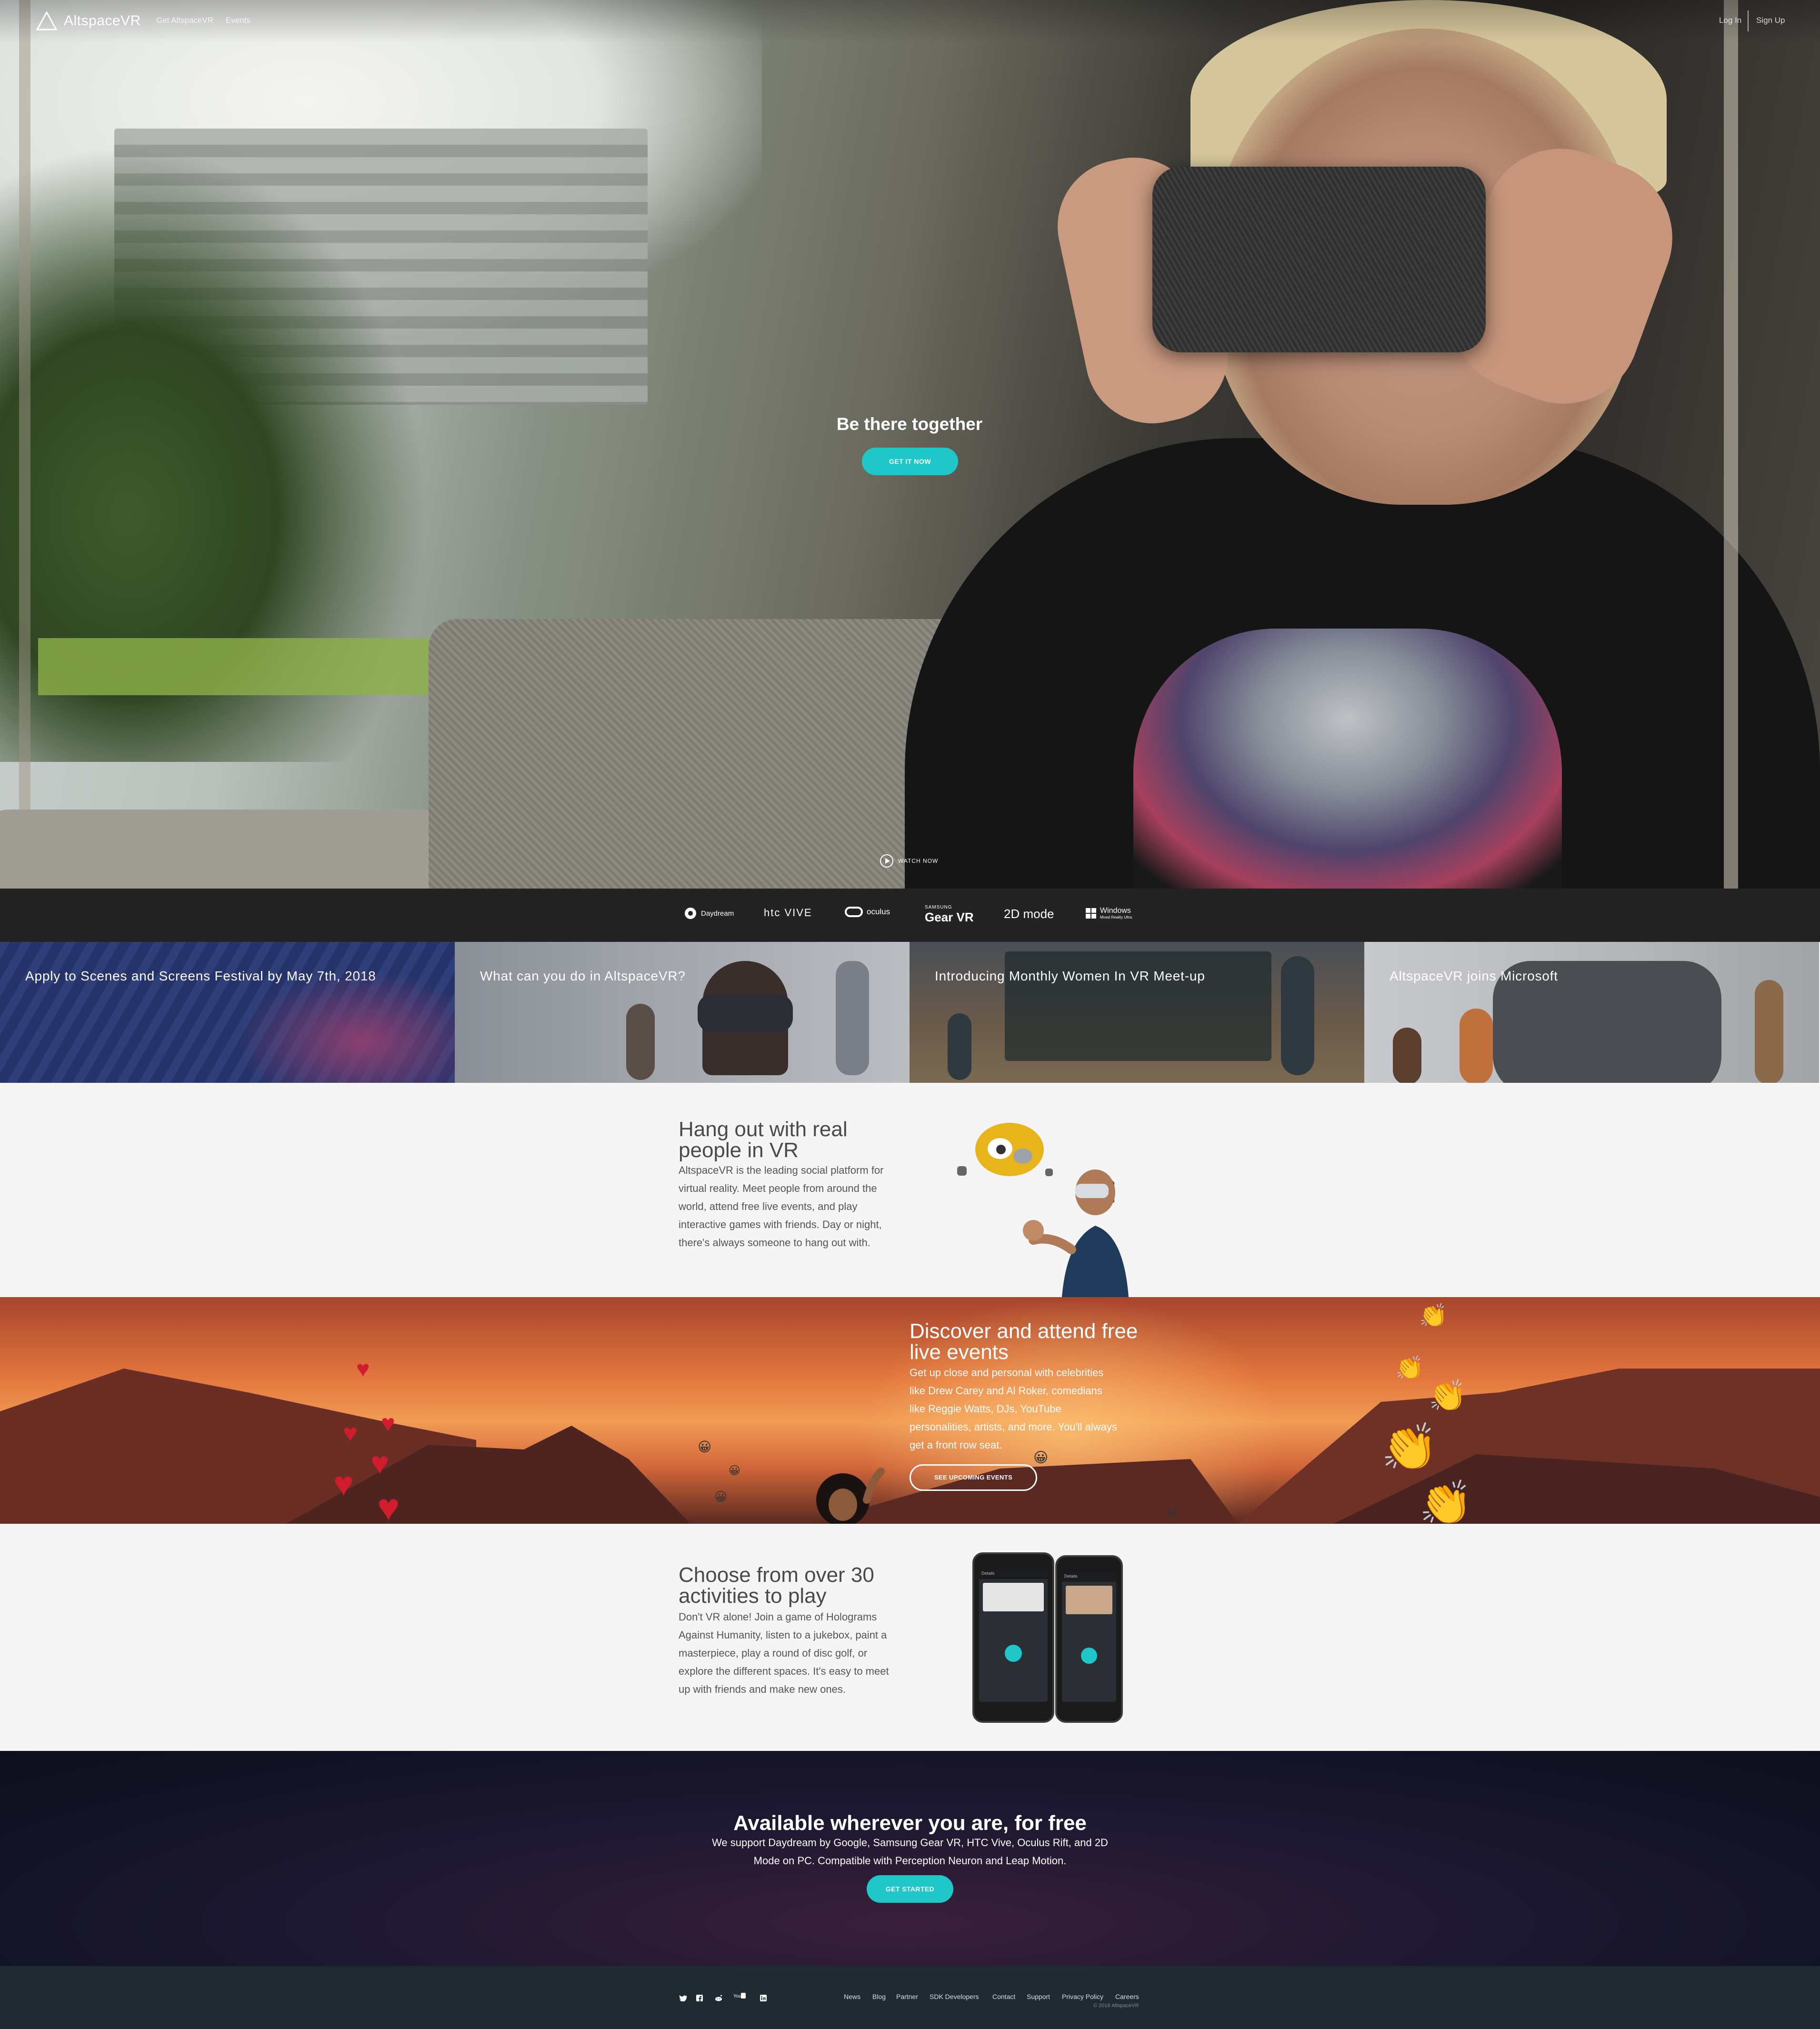 This screenshot has width=1820, height=2029. I want to click on platform-oculus: oculus, so click(867, 912).